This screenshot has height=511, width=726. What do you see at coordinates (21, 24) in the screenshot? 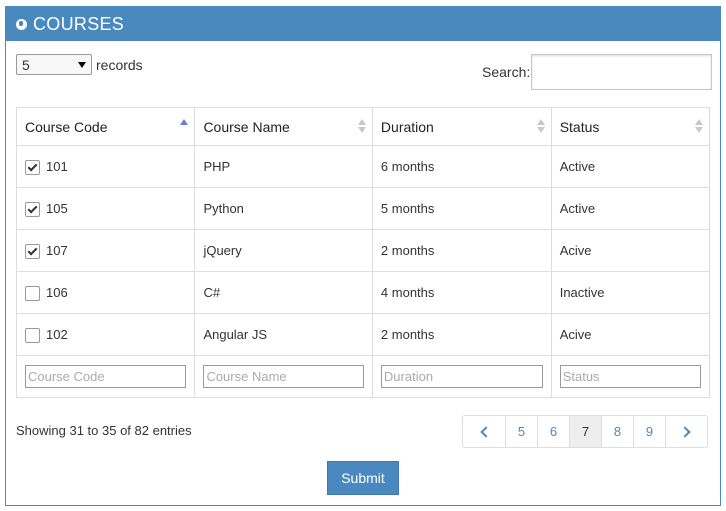
I see `globe-icon` at bounding box center [21, 24].